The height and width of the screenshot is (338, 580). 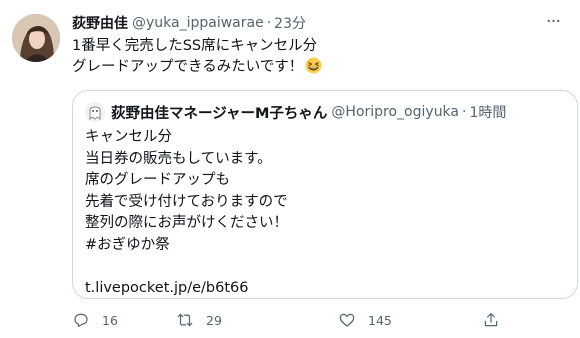 I want to click on reply-icon, so click(x=81, y=320).